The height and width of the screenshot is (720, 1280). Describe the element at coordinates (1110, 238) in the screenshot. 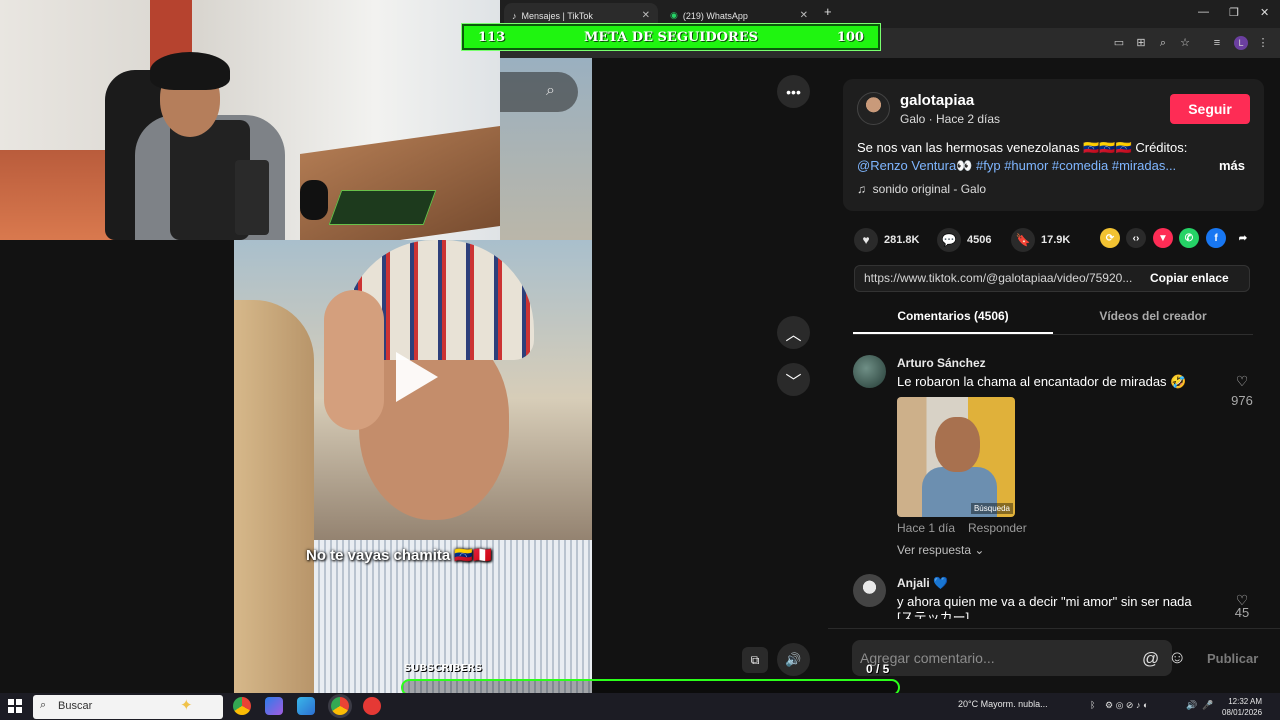

I see `repost-icon: ⟳` at that location.